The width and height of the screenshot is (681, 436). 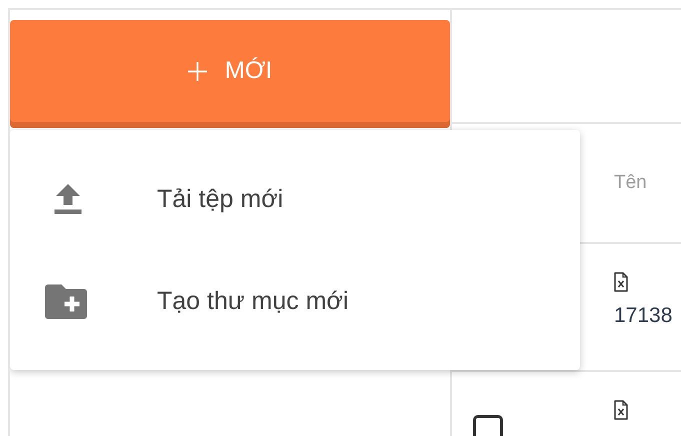 I want to click on checkbox, so click(x=488, y=425).